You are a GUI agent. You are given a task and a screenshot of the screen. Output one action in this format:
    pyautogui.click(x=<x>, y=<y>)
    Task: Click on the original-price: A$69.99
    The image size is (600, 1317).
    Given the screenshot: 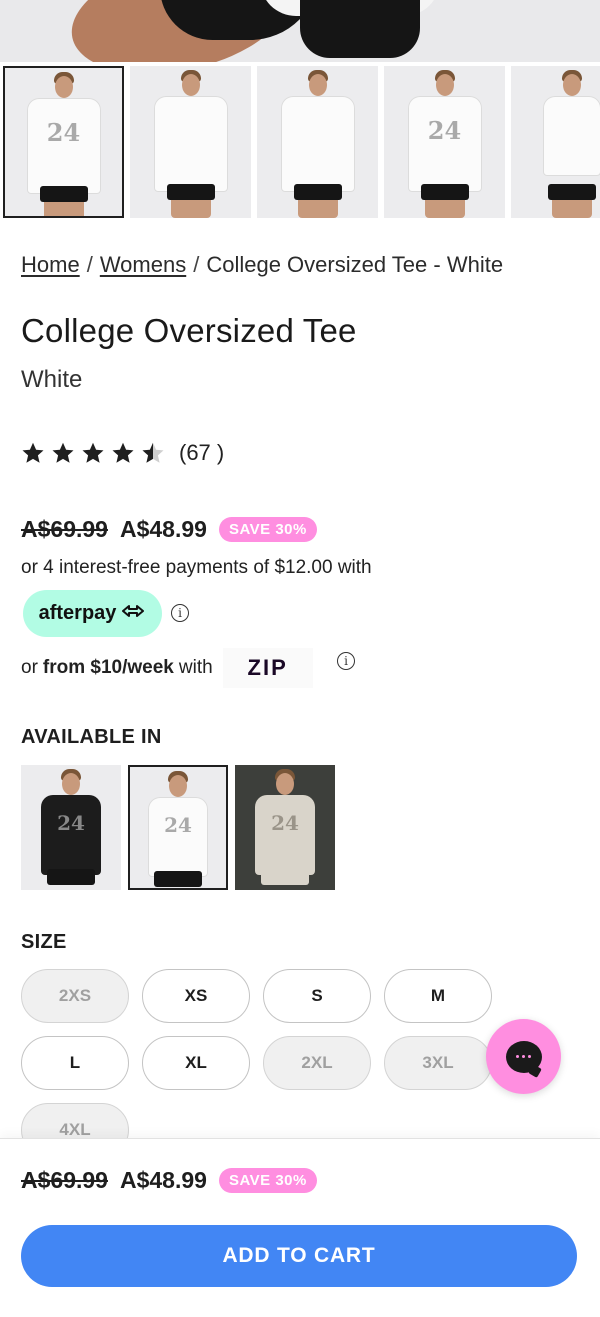 What is the action you would take?
    pyautogui.click(x=64, y=529)
    